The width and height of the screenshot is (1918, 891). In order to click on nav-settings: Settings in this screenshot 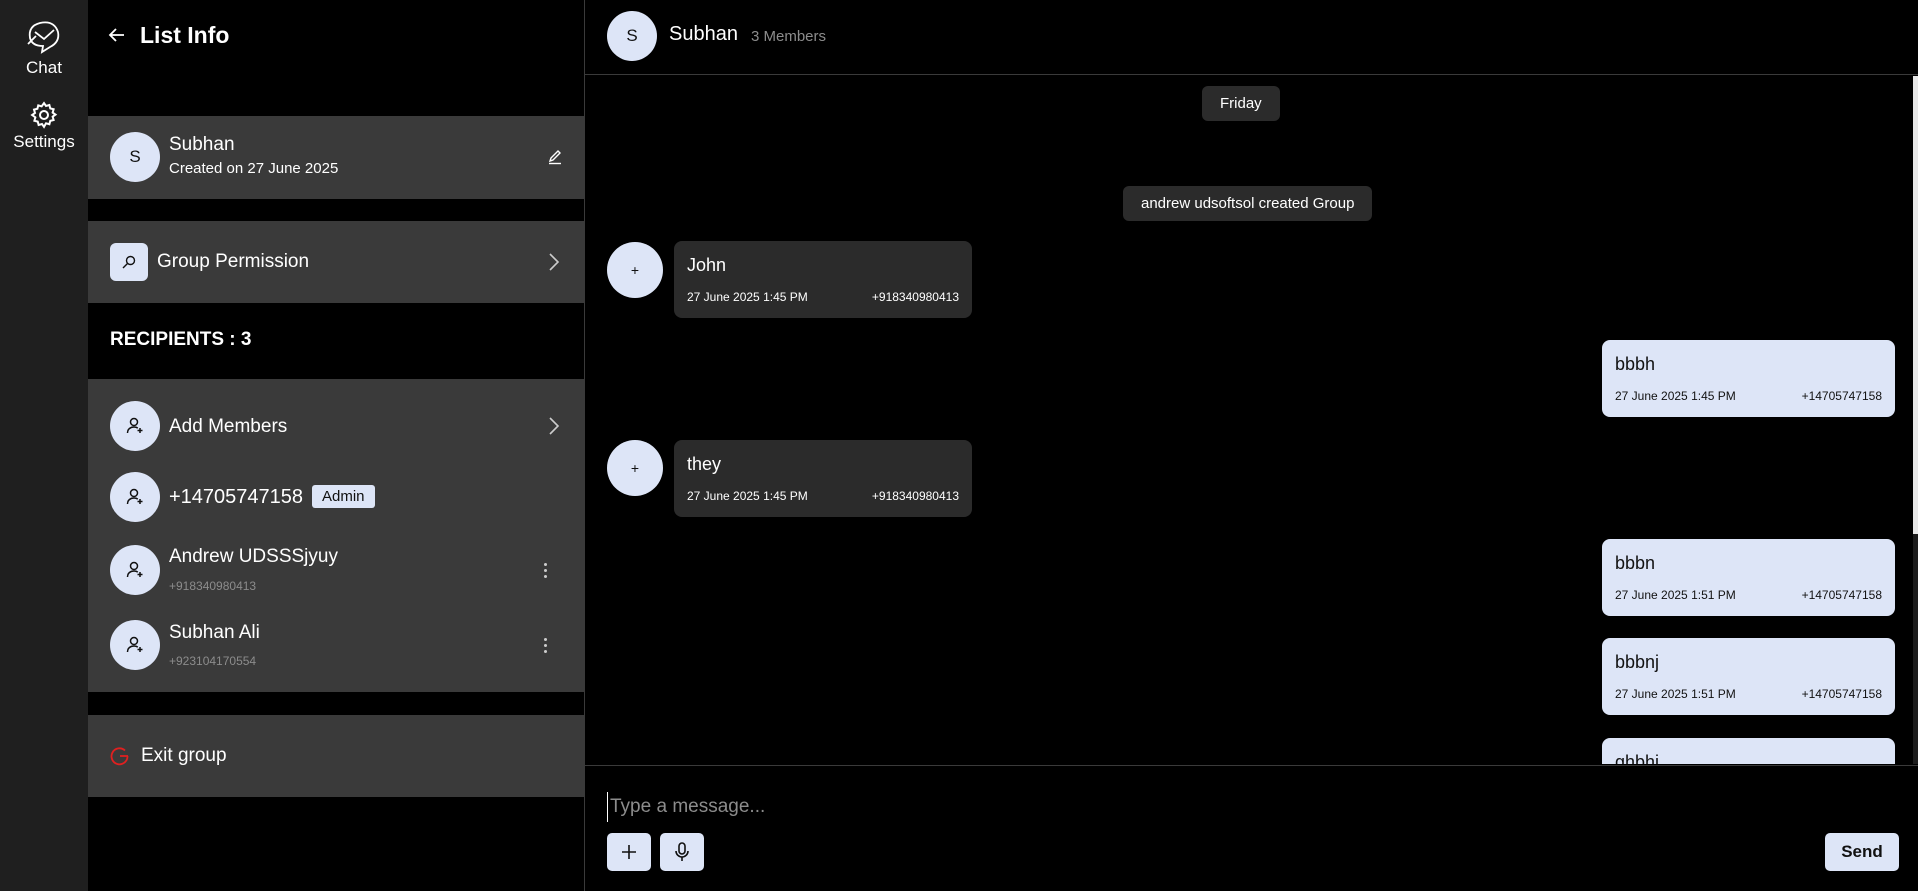, I will do `click(44, 126)`.